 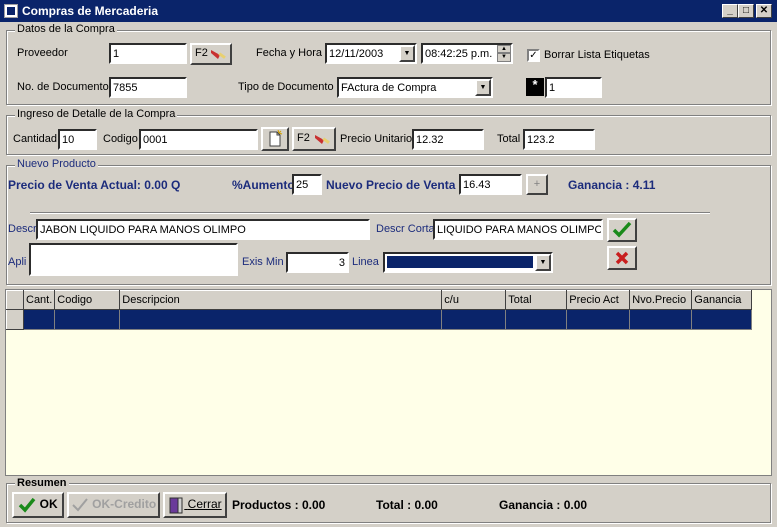 I want to click on col-header: Ganancia, so click(x=722, y=300).